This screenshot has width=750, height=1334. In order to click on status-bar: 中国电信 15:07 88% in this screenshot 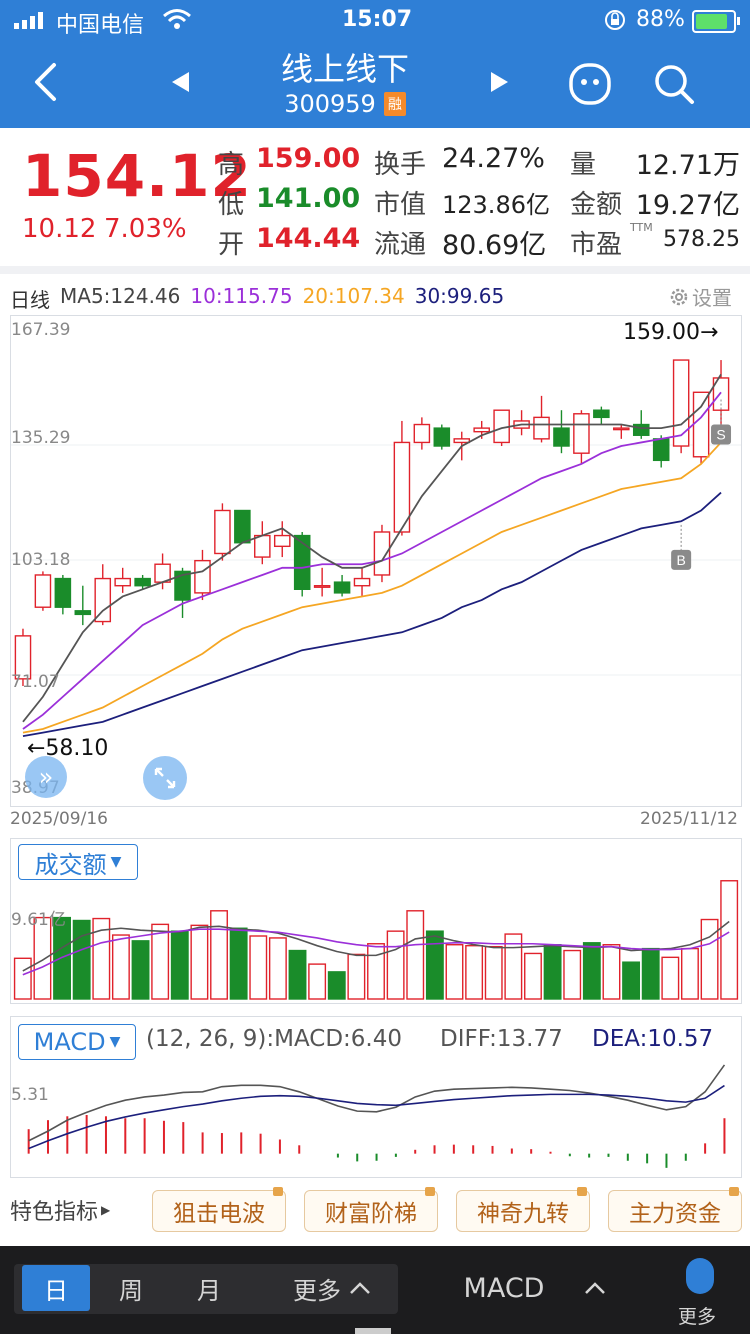, I will do `click(375, 20)`.